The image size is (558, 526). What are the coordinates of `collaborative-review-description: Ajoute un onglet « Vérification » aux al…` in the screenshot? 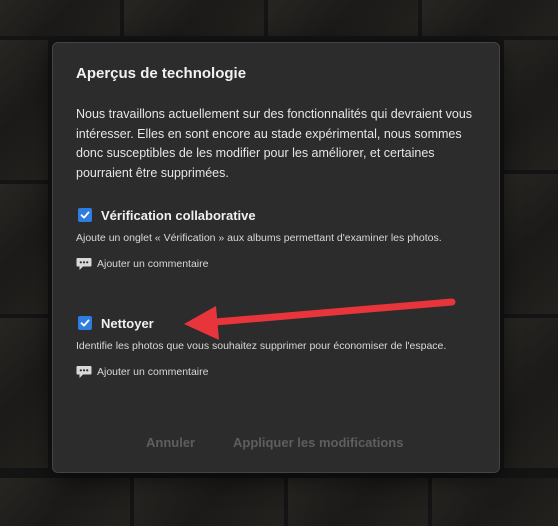 It's located at (259, 238).